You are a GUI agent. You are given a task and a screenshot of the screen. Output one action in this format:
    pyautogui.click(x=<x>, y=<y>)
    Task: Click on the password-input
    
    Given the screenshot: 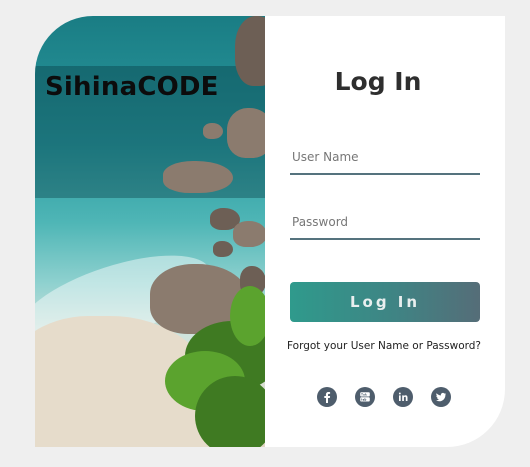 What is the action you would take?
    pyautogui.click(x=385, y=223)
    